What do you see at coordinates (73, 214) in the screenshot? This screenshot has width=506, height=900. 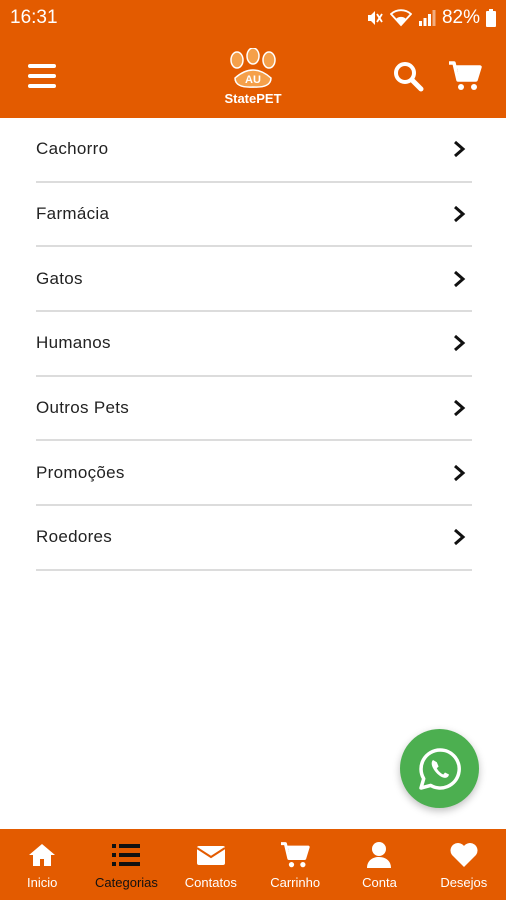 I see `category-label: Farmácia` at bounding box center [73, 214].